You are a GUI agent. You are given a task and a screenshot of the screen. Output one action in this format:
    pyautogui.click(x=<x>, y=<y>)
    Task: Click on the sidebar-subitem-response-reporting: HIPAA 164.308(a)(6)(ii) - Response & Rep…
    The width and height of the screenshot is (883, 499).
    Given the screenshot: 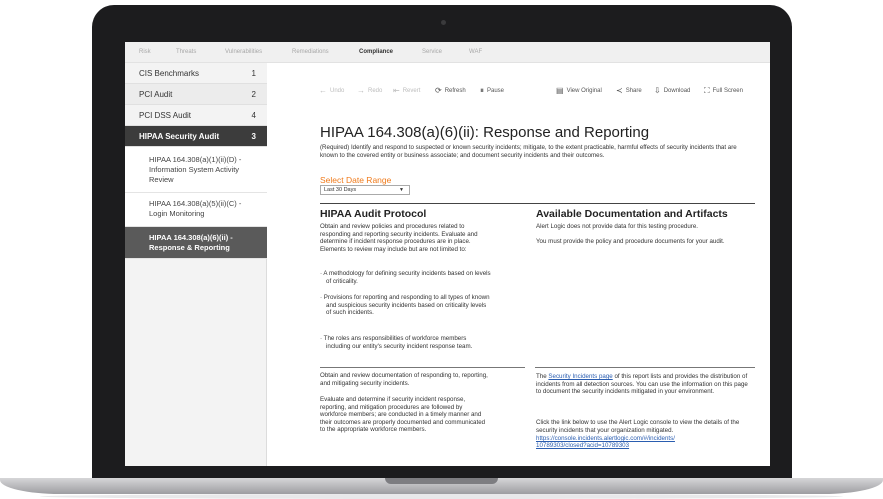 What is the action you would take?
    pyautogui.click(x=196, y=243)
    